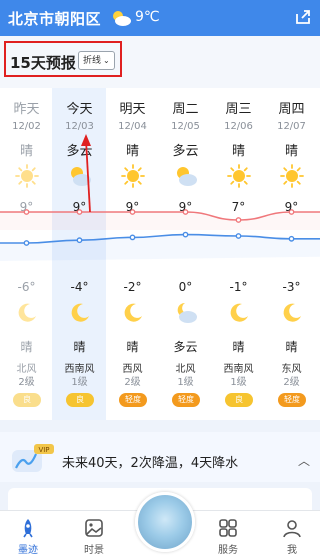  Describe the element at coordinates (292, 550) in the screenshot. I see `nav-label-me: 我` at that location.